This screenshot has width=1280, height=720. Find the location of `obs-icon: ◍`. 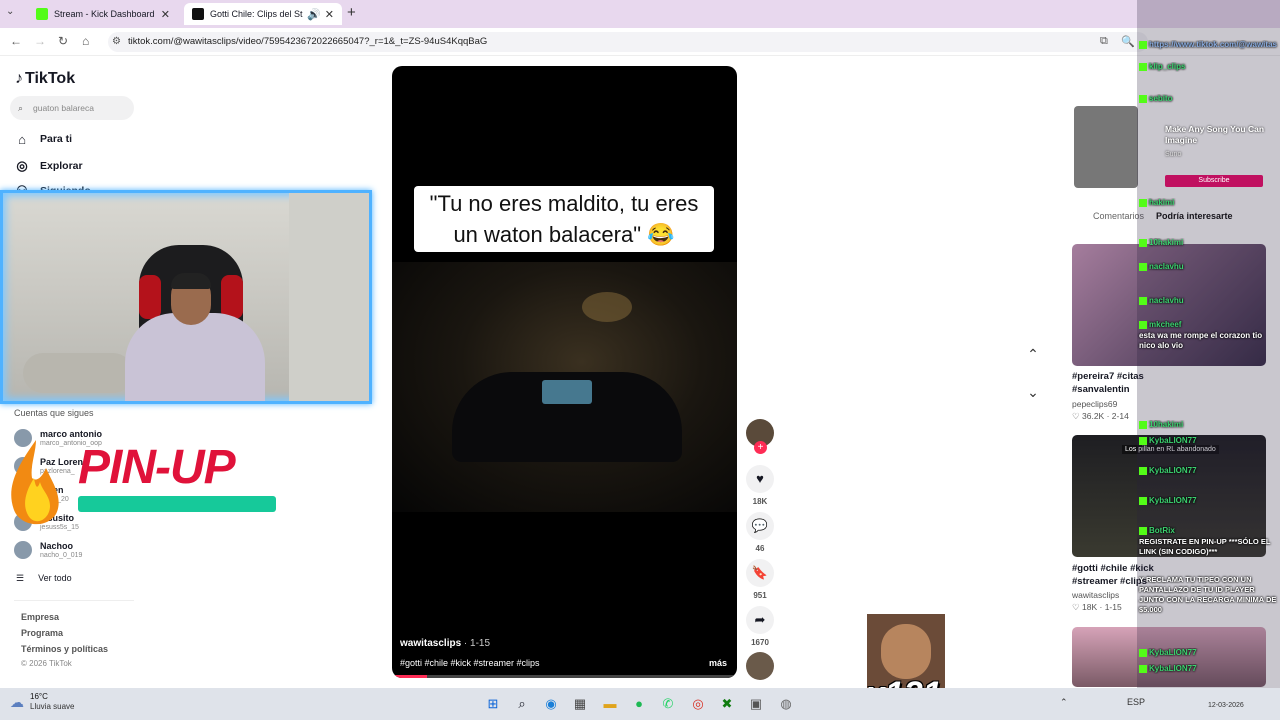

obs-icon: ◍ is located at coordinates (786, 704).